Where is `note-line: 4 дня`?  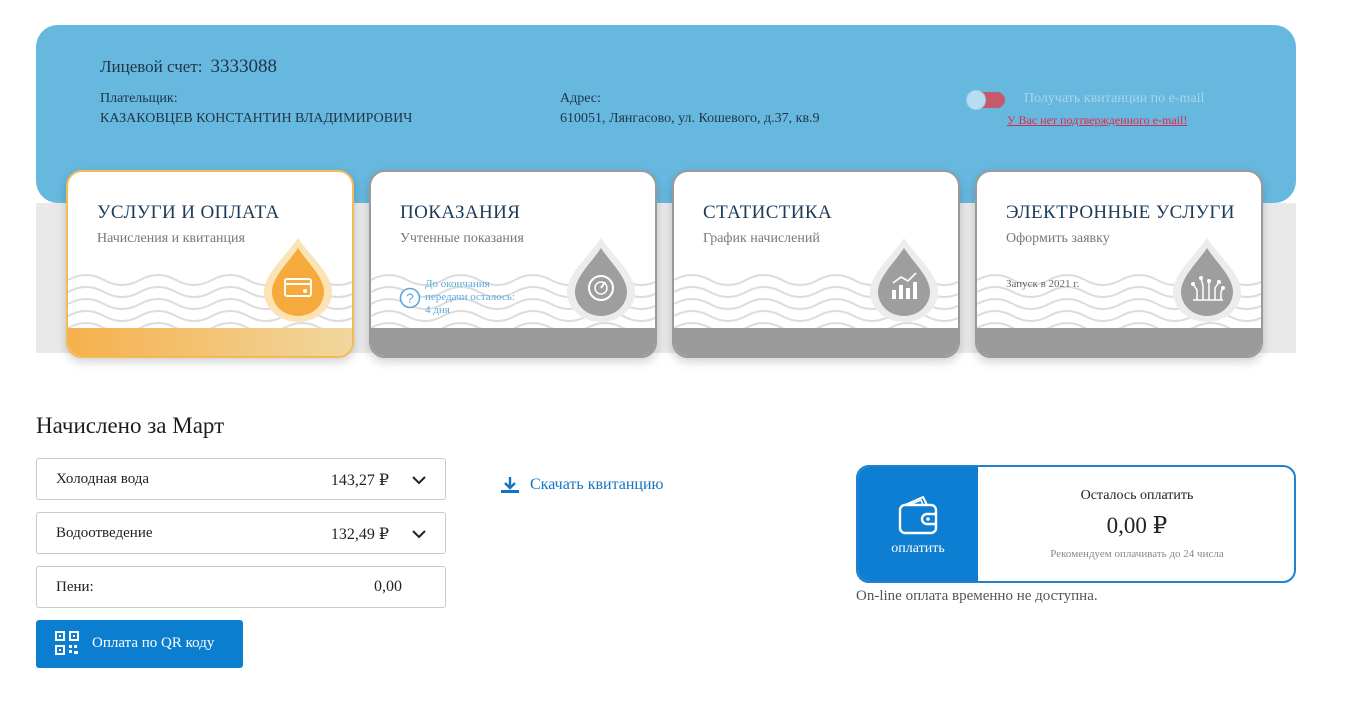 note-line: 4 дня is located at coordinates (437, 310).